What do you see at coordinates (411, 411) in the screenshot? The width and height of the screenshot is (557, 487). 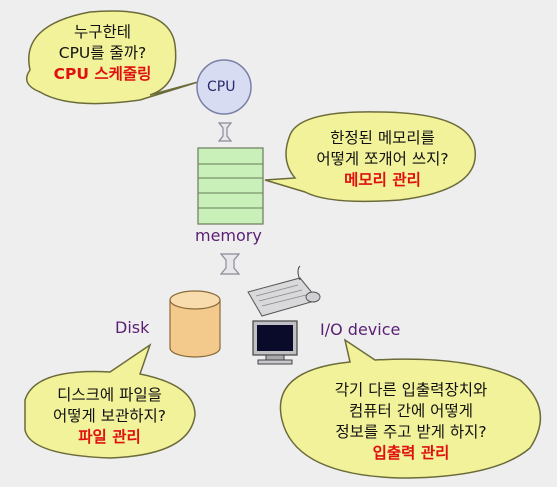 I see `io-bubble-line2: 컴퓨터 간에 어떻게` at bounding box center [411, 411].